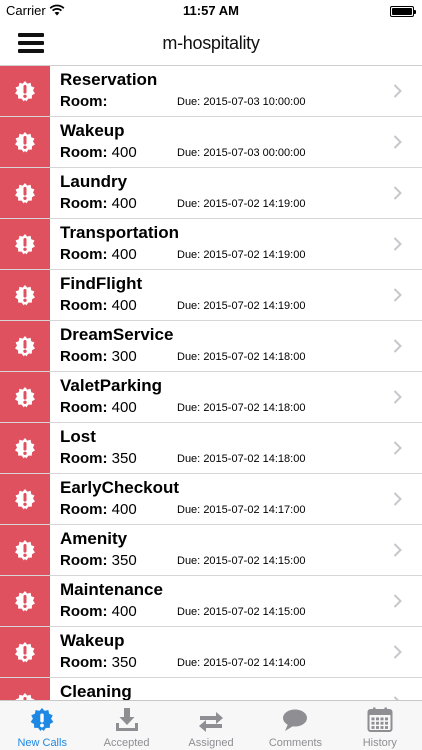 This screenshot has width=422, height=750. Describe the element at coordinates (211, 142) in the screenshot. I see `call-row: Wakeup Room: 400 Due: 2015-07-03 00:00:00` at that location.